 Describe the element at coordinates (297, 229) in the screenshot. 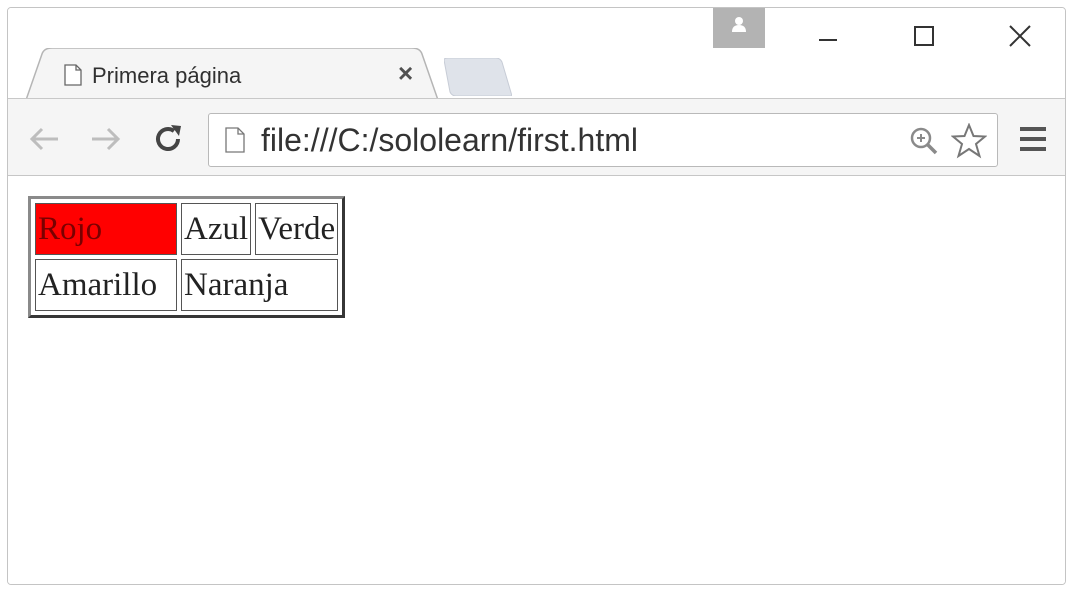

I see `table-cell-verde: Verde` at that location.